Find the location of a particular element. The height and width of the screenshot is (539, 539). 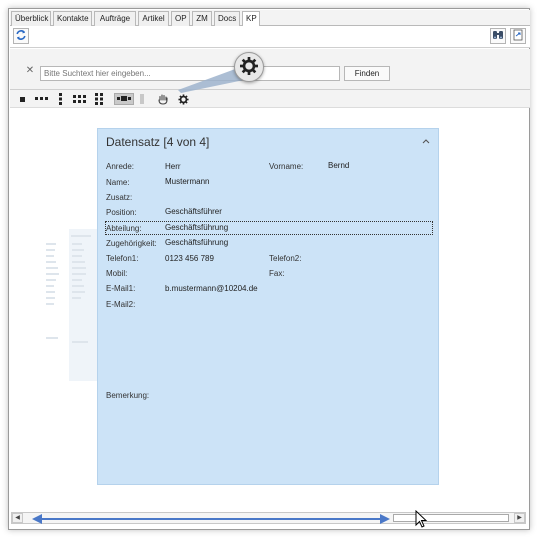

tab-docs: Docs is located at coordinates (227, 18).